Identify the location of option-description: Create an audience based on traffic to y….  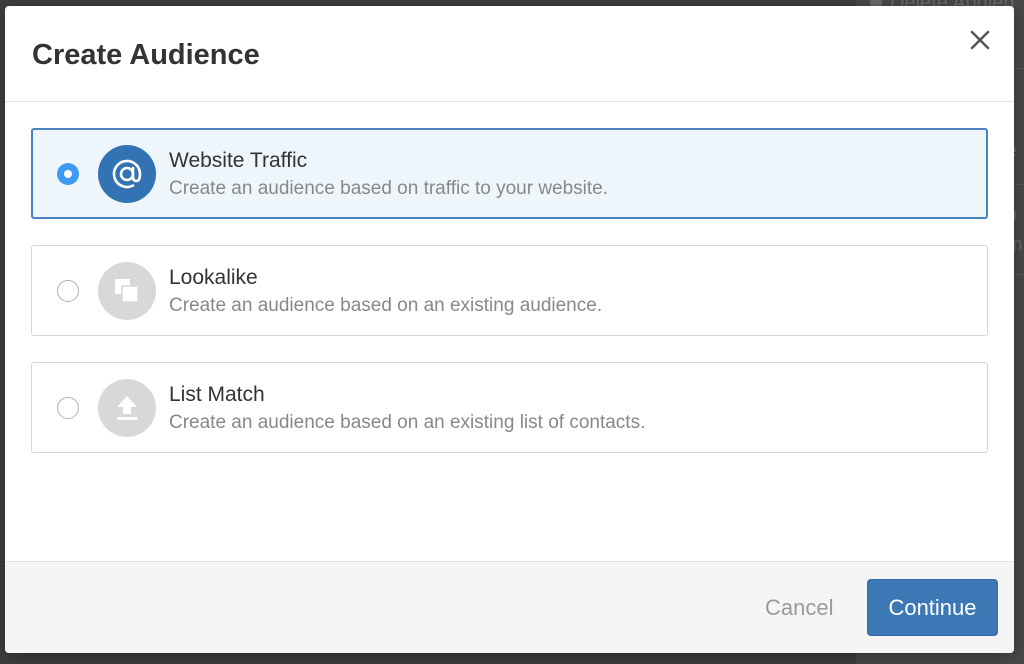
(389, 188).